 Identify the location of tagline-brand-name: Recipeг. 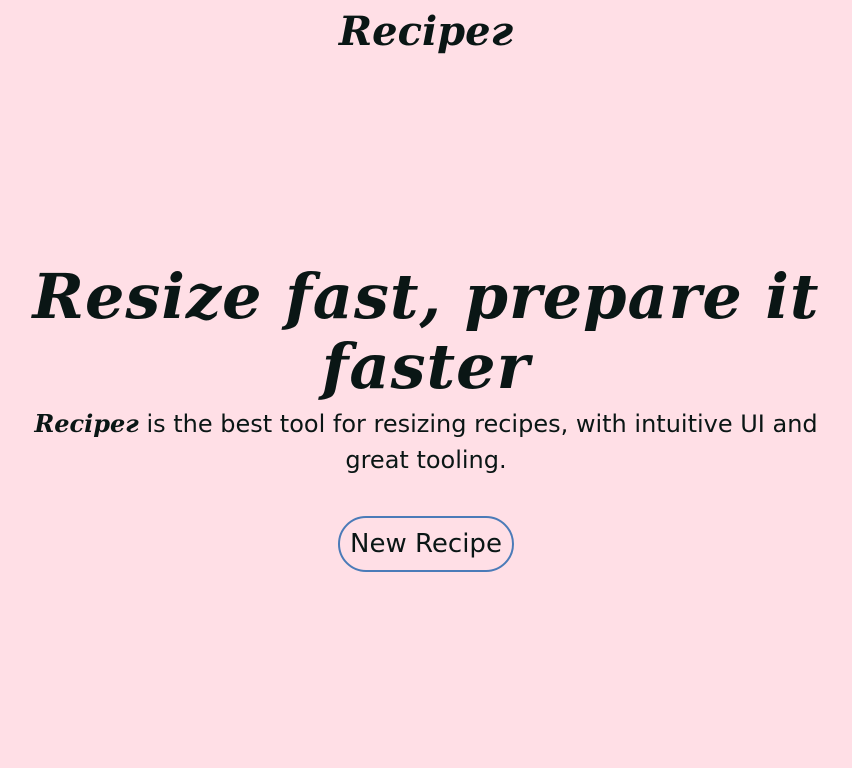
(86, 423).